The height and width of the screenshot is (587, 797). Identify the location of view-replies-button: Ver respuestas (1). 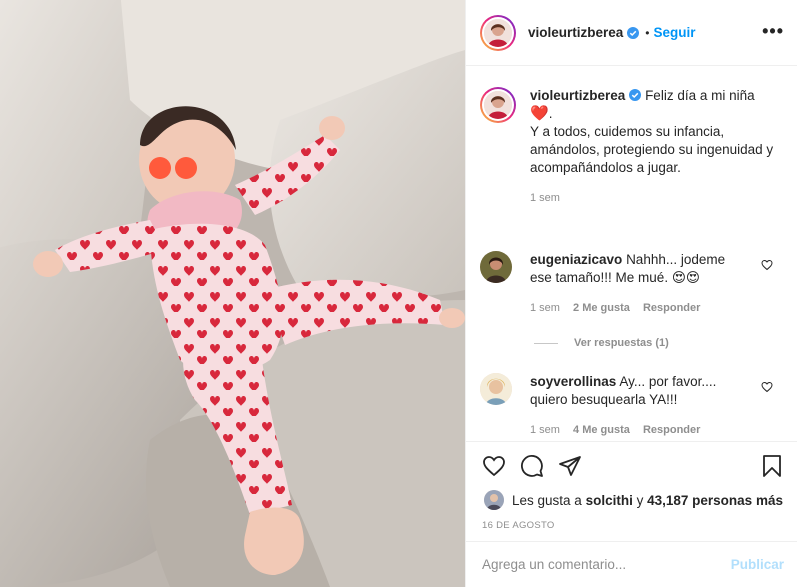
(601, 343).